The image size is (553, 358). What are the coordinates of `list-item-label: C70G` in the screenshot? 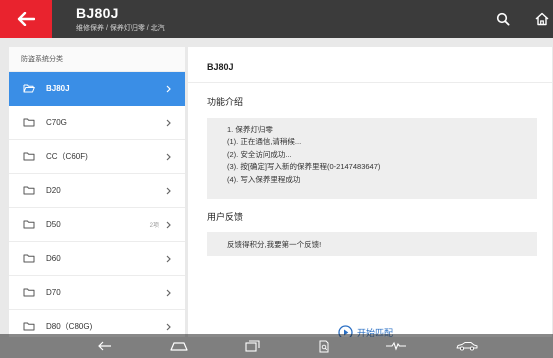 It's located at (56, 122).